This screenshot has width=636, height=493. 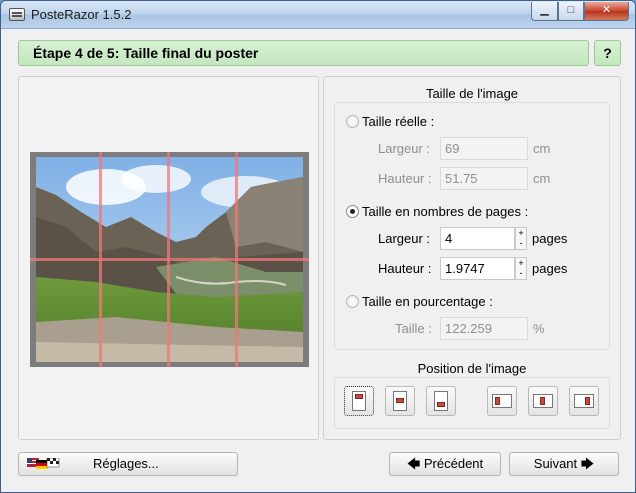 What do you see at coordinates (543, 401) in the screenshot?
I see `position-middle-button` at bounding box center [543, 401].